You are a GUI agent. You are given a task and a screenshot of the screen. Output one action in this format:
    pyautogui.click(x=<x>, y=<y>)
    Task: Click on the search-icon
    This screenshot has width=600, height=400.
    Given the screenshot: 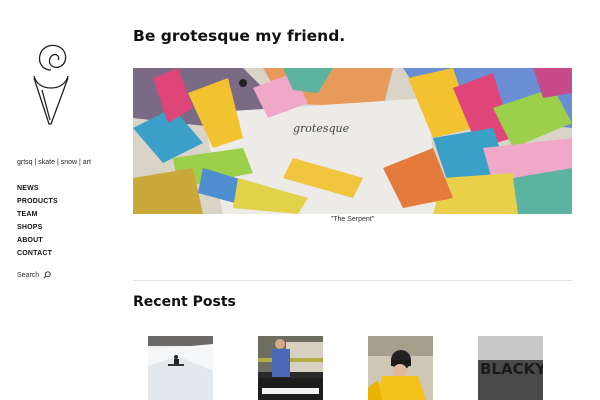 What is the action you would take?
    pyautogui.click(x=47, y=275)
    